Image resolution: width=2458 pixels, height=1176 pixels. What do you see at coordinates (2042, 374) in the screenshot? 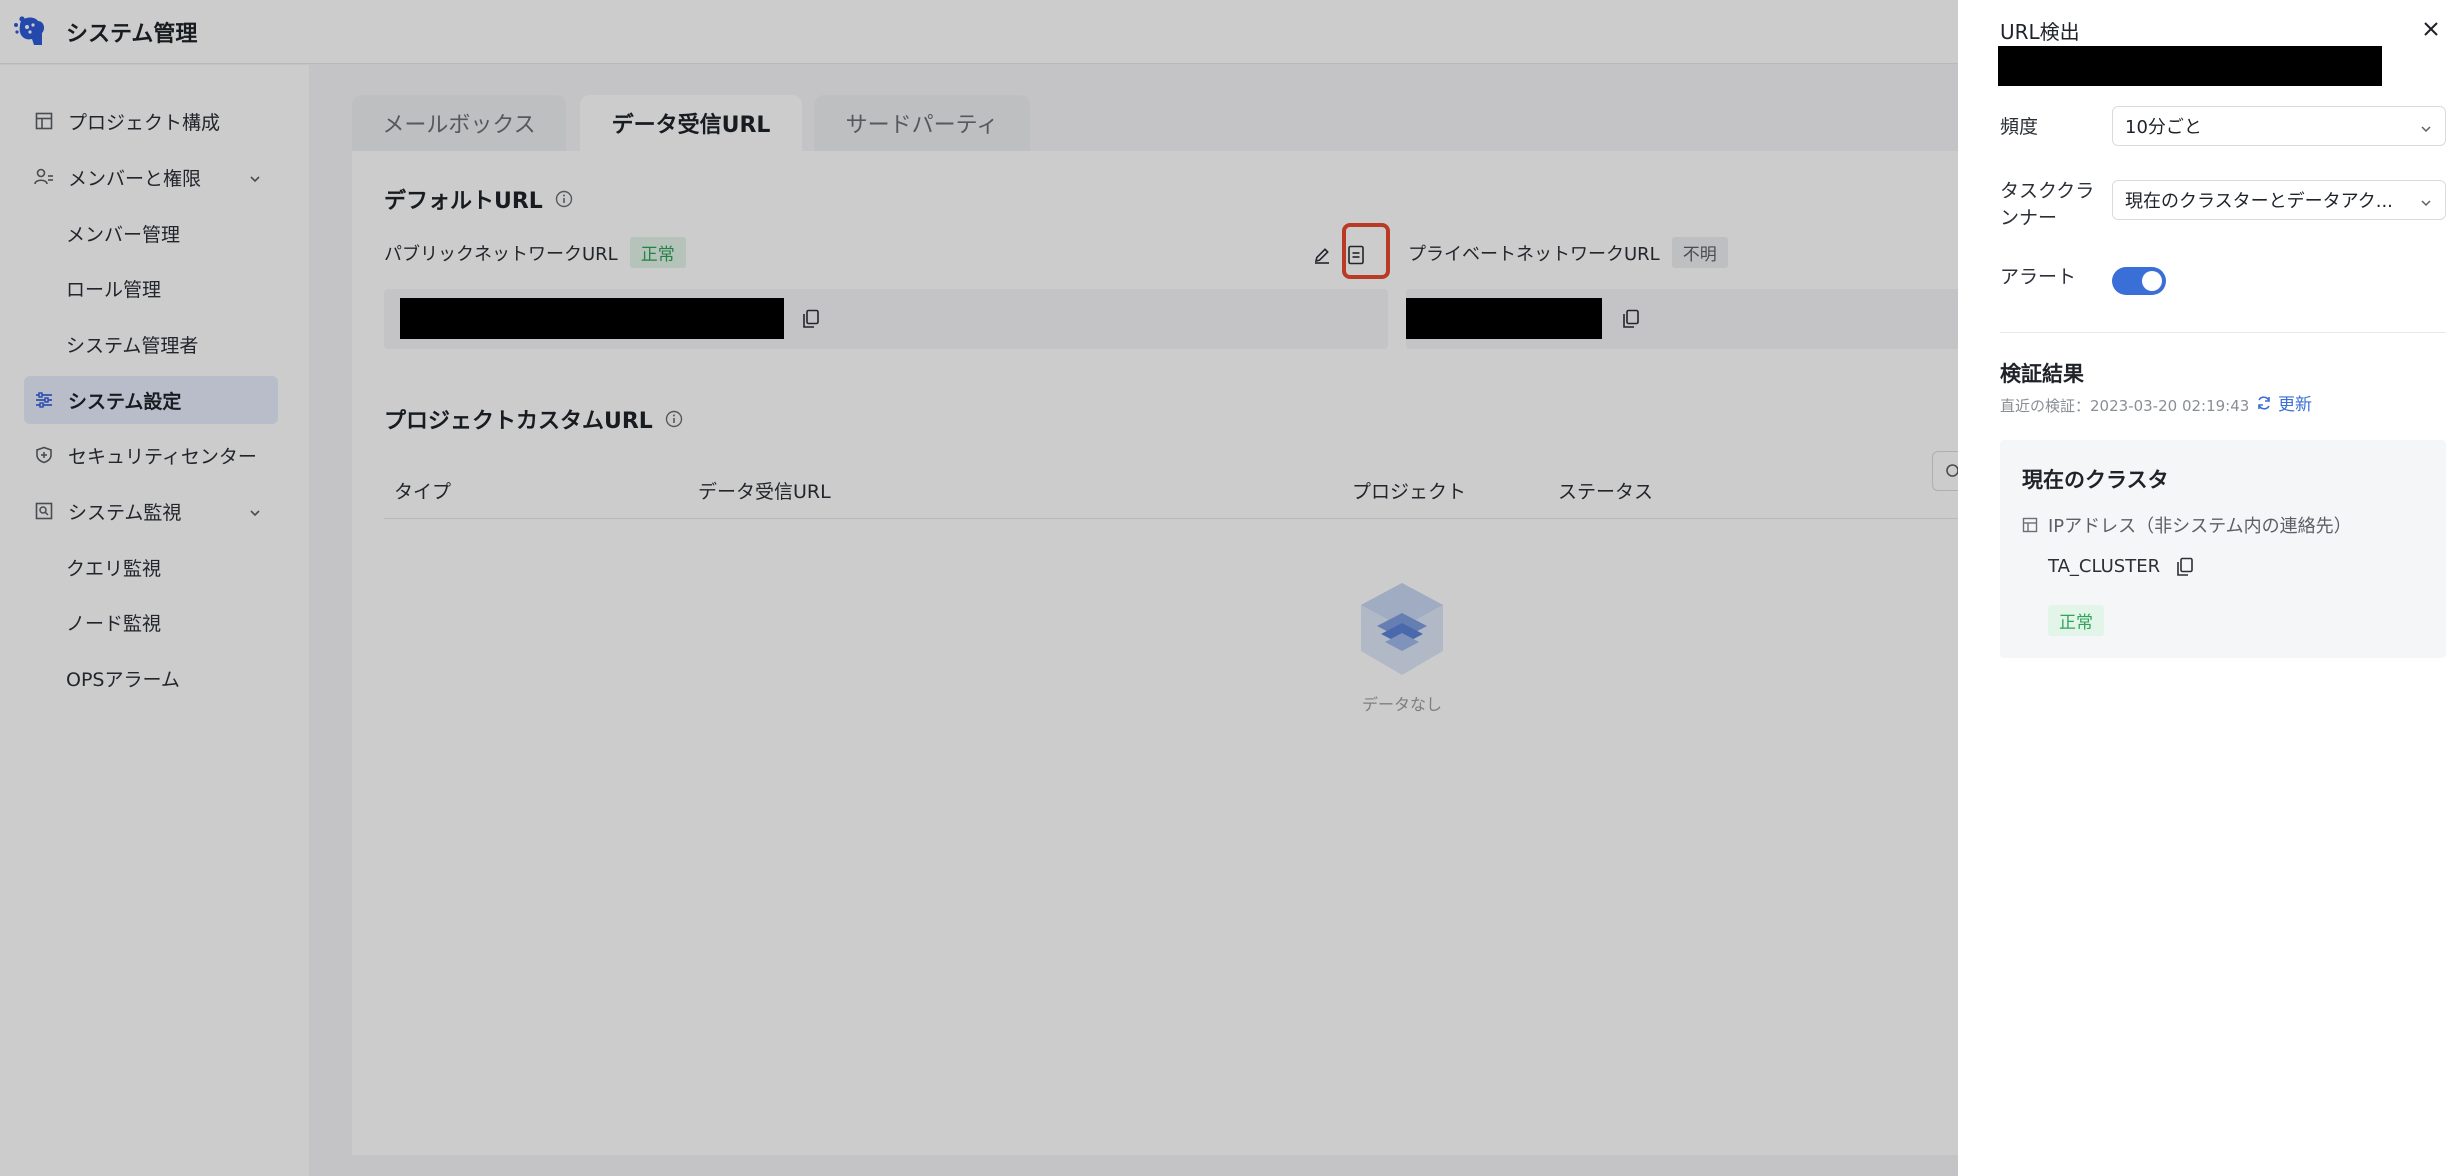
I see `result-title: 検証結果` at bounding box center [2042, 374].